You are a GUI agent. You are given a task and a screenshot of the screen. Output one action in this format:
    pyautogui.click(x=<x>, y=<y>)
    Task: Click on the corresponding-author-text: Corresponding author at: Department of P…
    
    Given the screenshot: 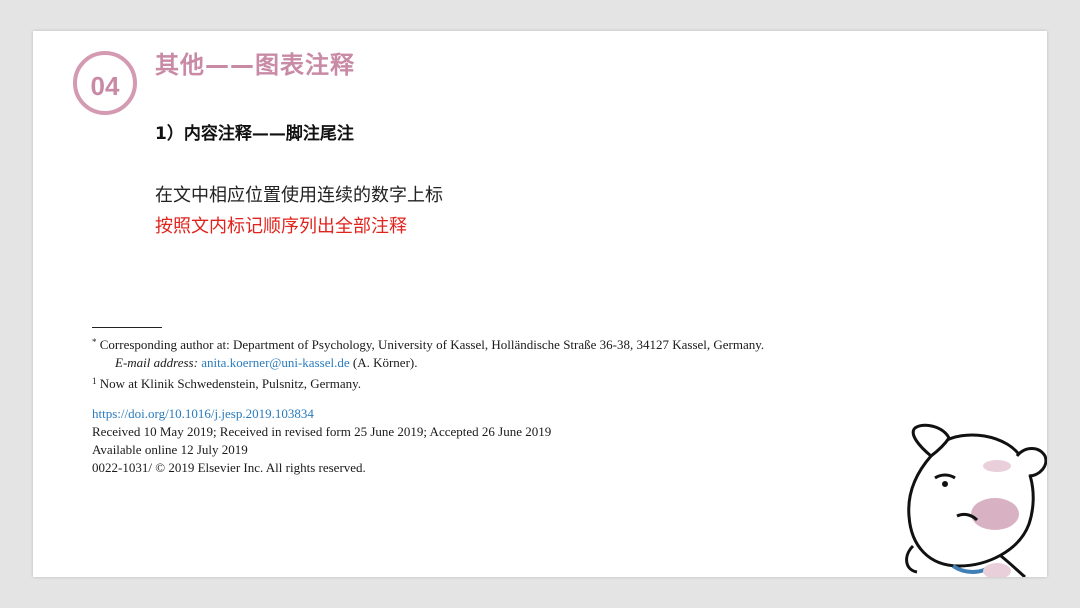 What is the action you would take?
    pyautogui.click(x=432, y=344)
    